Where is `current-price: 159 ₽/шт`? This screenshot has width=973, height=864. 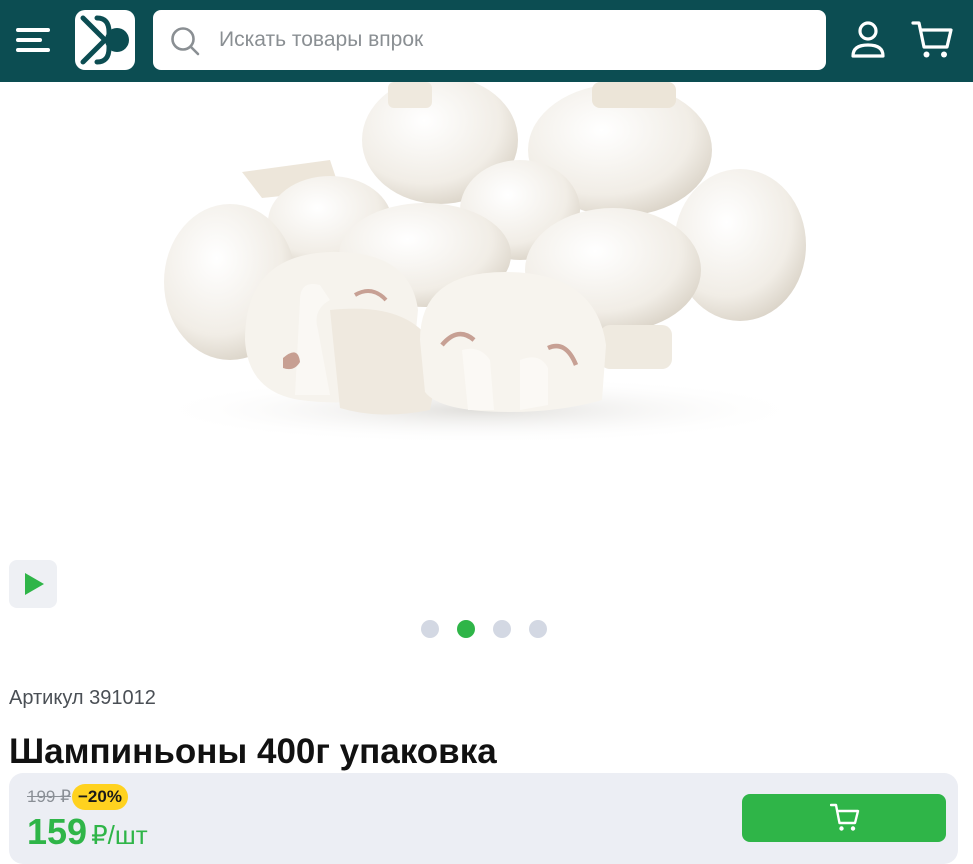
current-price: 159 ₽/шт is located at coordinates (87, 832).